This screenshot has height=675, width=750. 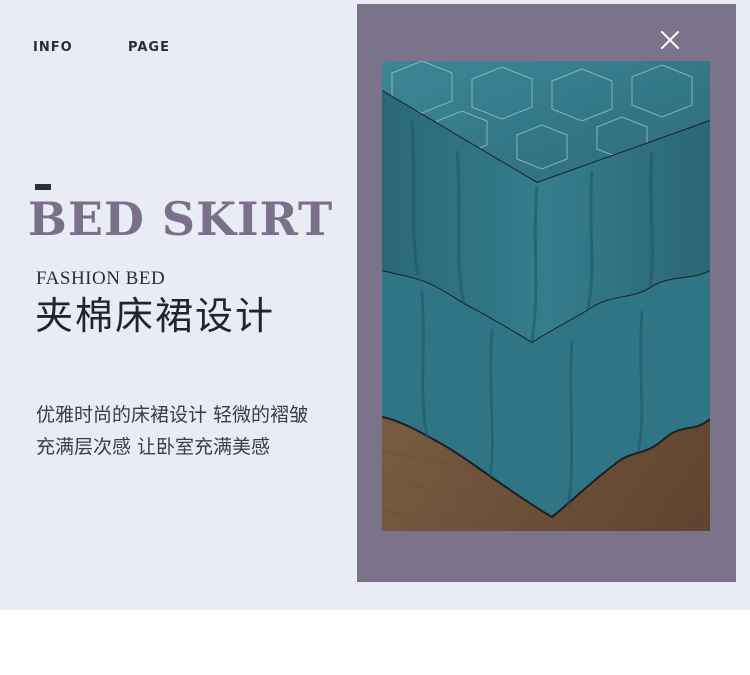 What do you see at coordinates (43, 187) in the screenshot?
I see `accent-dash` at bounding box center [43, 187].